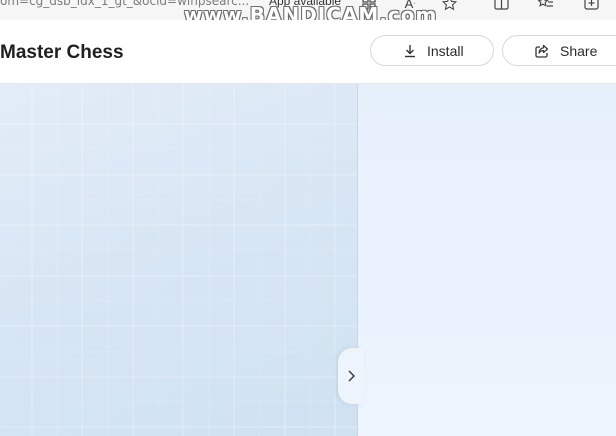  I want to click on page-title: Master Chess, so click(62, 52).